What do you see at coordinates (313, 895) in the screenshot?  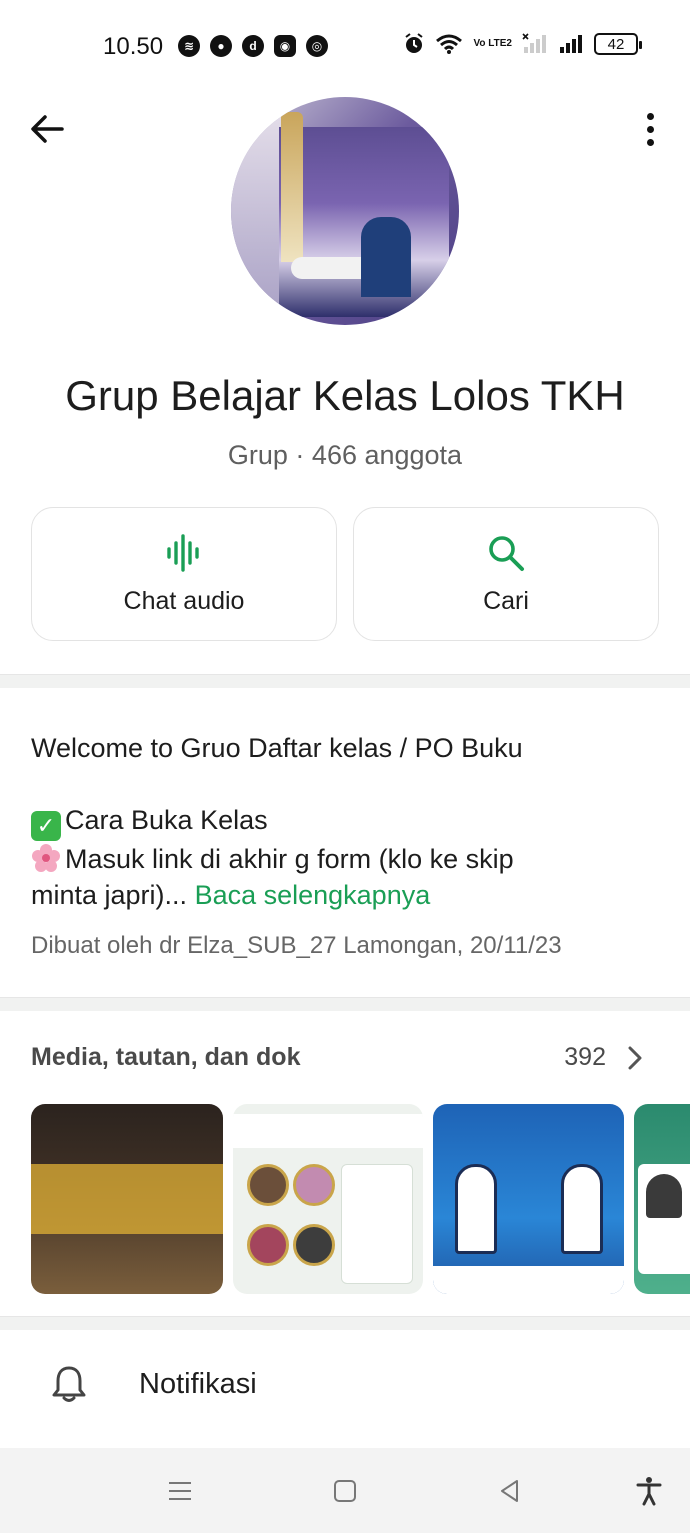 I see `read-more-link: Baca selengkapnya` at bounding box center [313, 895].